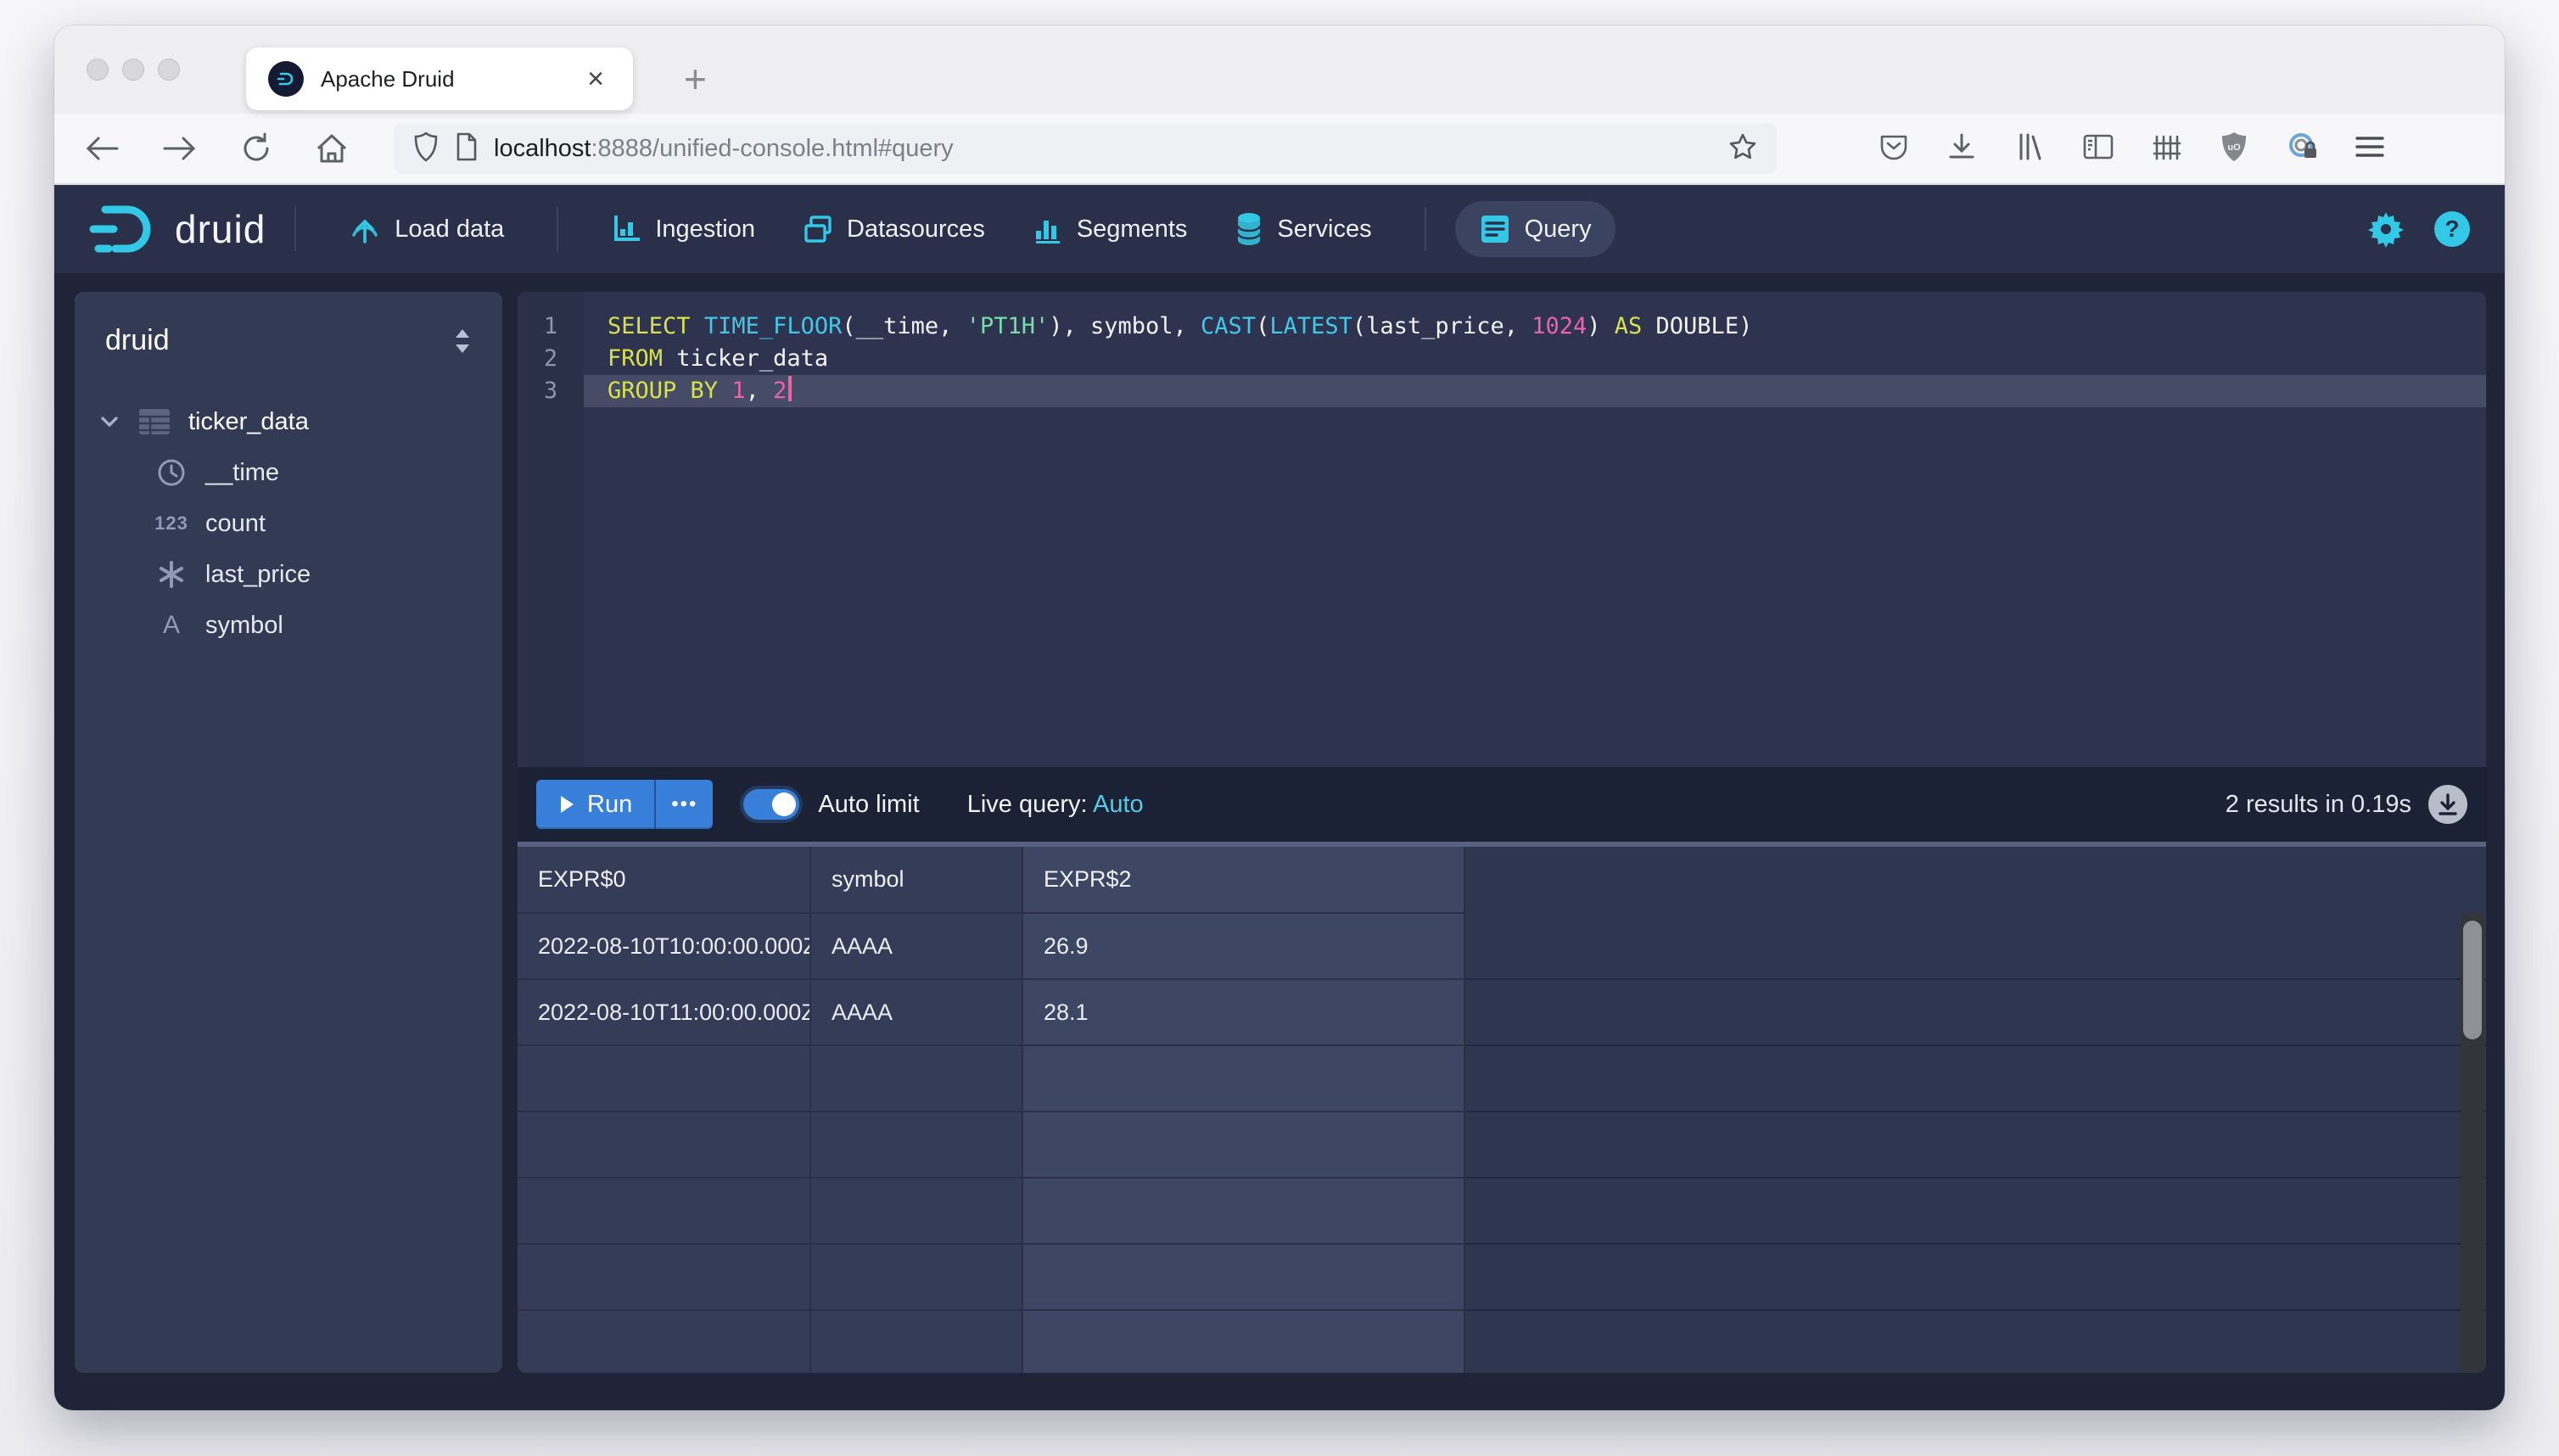 The width and height of the screenshot is (2559, 1456). Describe the element at coordinates (917, 880) in the screenshot. I see `column-header: symbol` at that location.